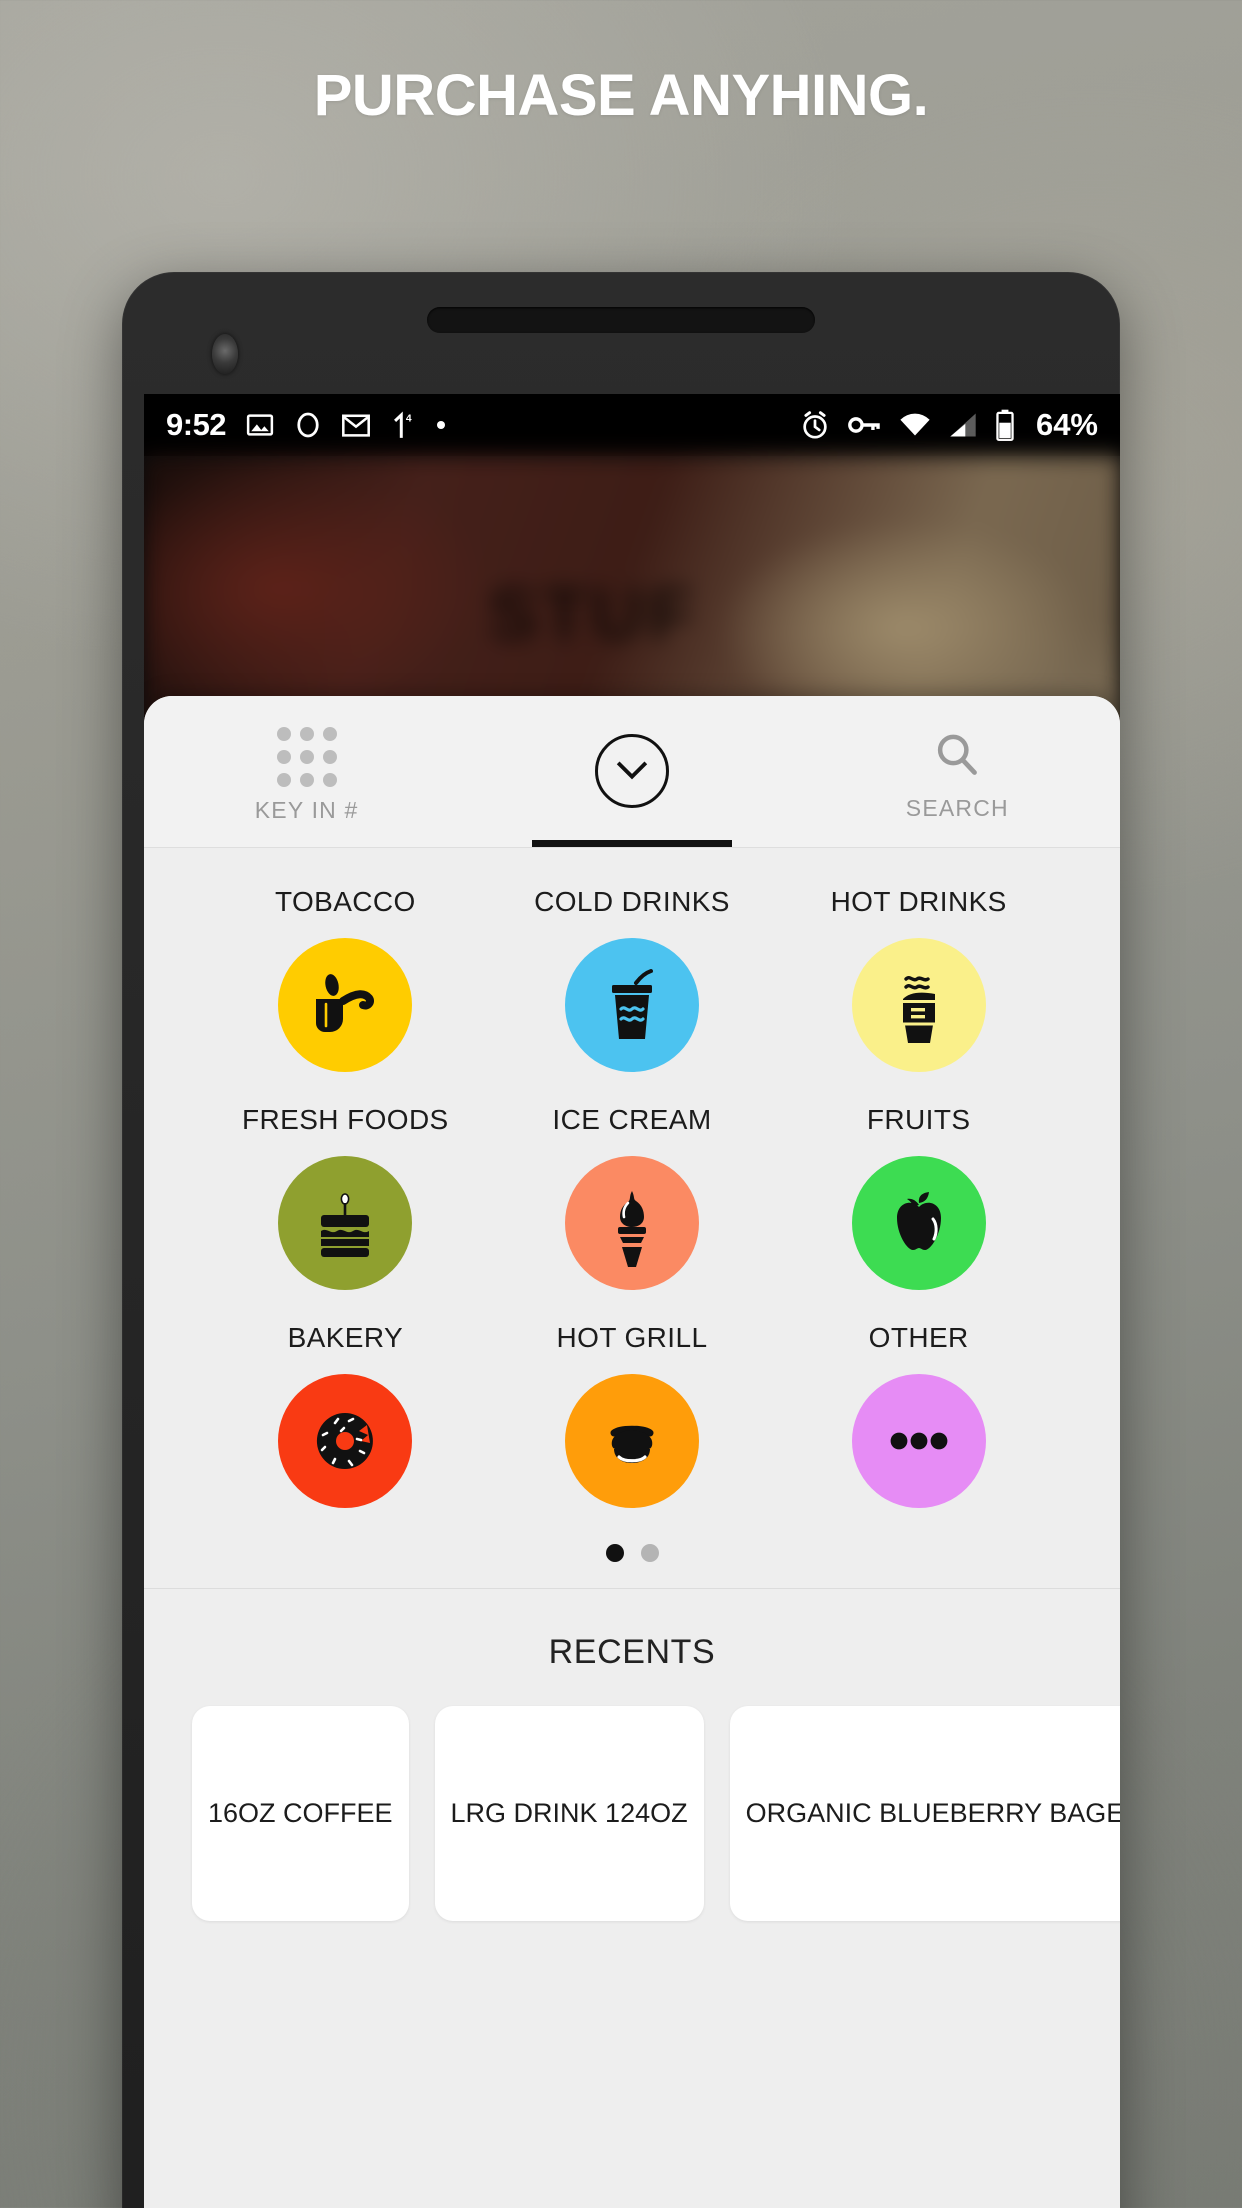 The image size is (1242, 2208). I want to click on sheet-tab-bar: KEY IN # SEARCH, so click(632, 772).